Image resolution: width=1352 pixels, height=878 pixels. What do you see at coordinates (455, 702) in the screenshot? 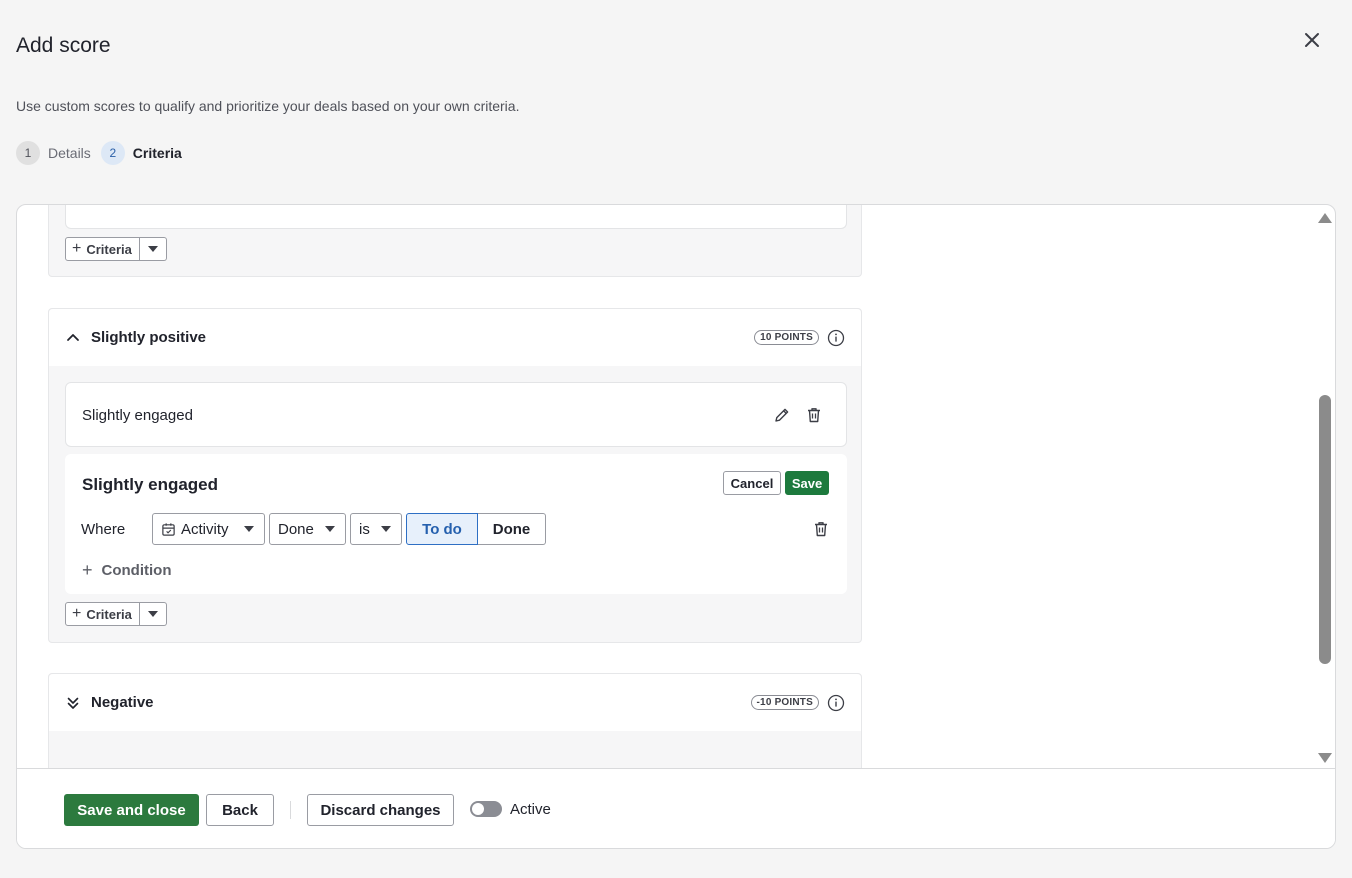
I see `group-header: Negative -10 POINTS` at bounding box center [455, 702].